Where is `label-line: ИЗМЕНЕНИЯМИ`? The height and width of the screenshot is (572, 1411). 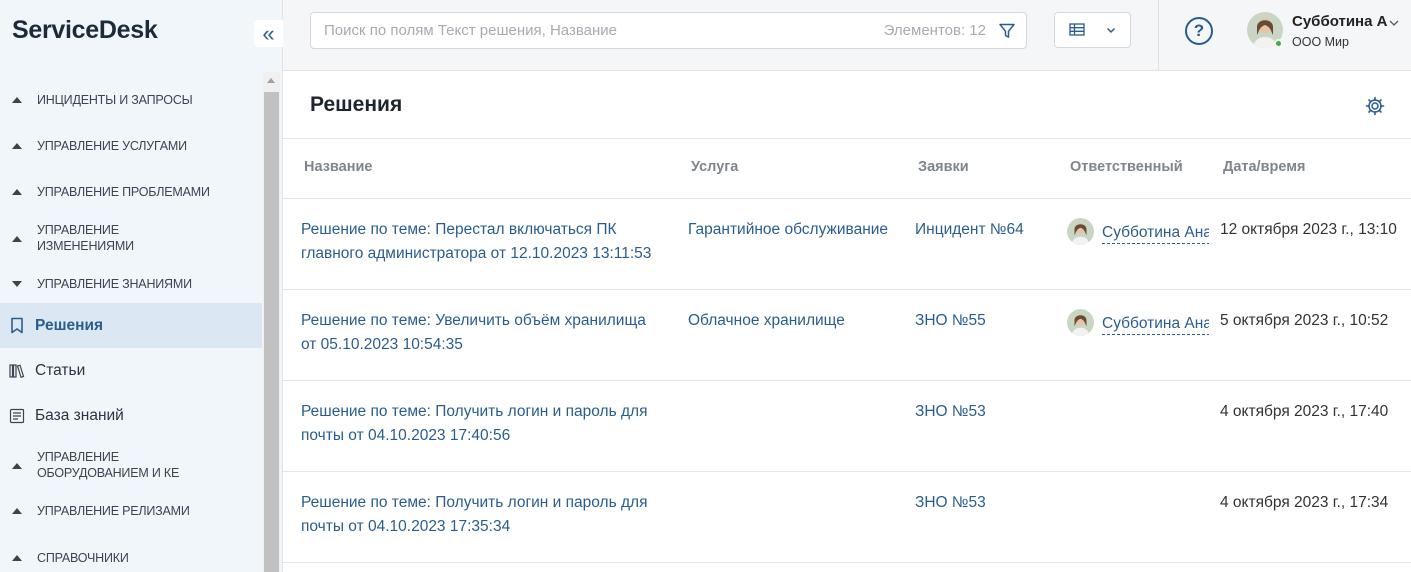 label-line: ИЗМЕНЕНИЯМИ is located at coordinates (85, 246).